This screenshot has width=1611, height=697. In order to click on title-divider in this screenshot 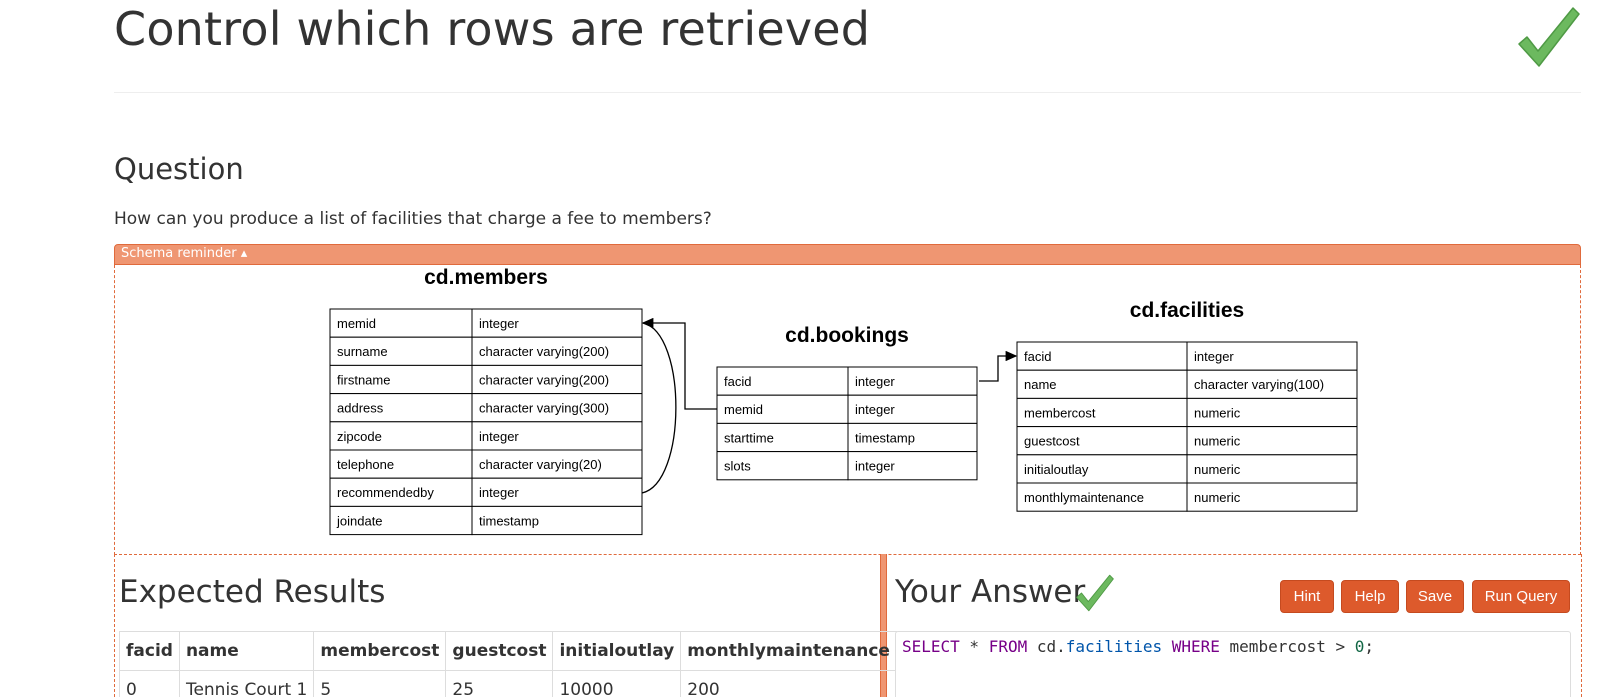, I will do `click(847, 92)`.